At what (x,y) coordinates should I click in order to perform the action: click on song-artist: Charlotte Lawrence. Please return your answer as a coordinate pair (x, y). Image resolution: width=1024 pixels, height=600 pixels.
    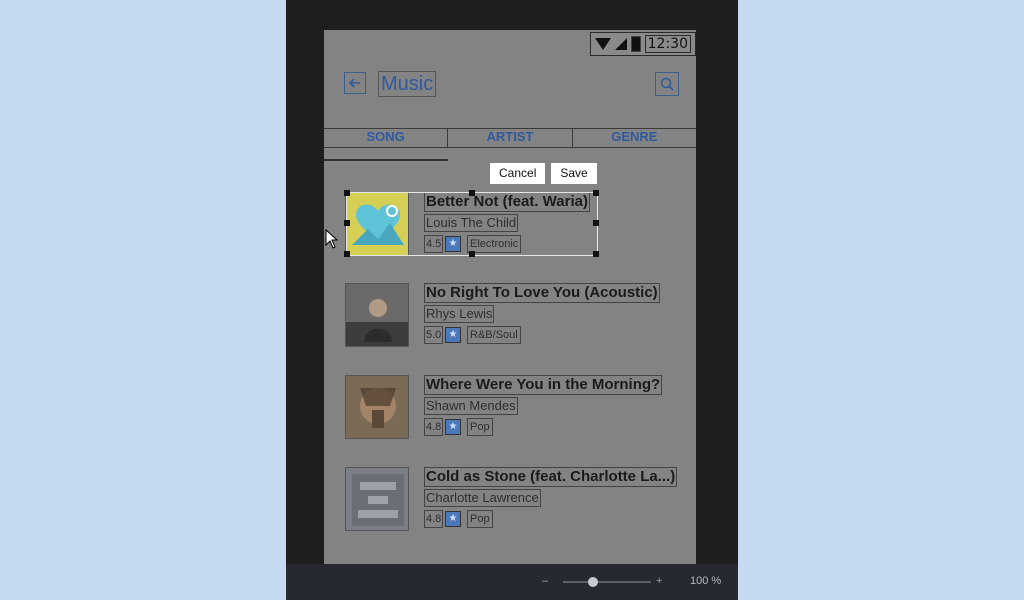
    Looking at the image, I should click on (482, 498).